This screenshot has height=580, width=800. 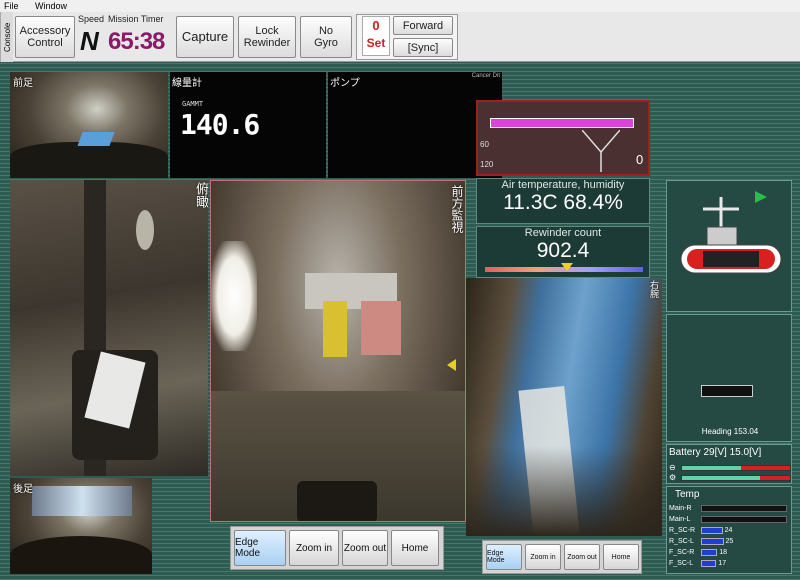 I want to click on gauge-tick-top: 60, so click(x=484, y=144).